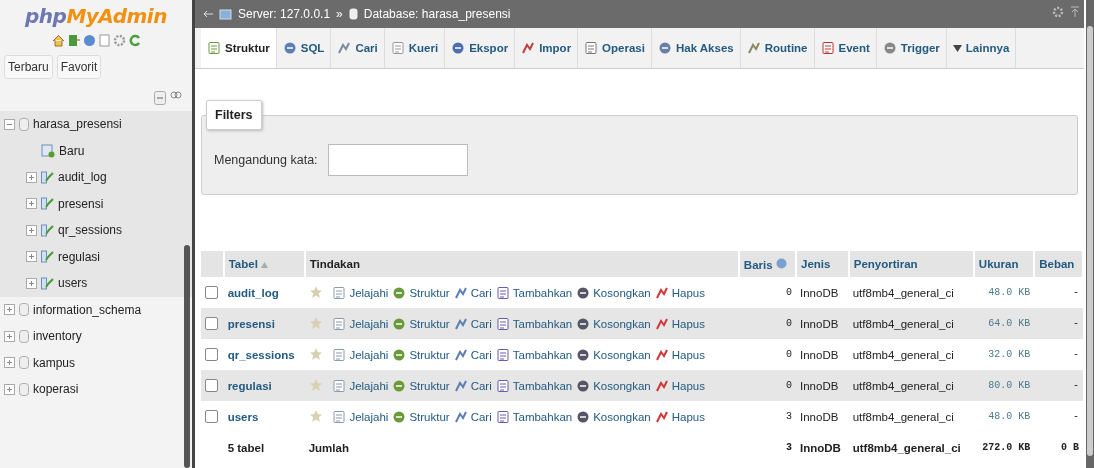 This screenshot has width=1094, height=468. I want to click on tab: Kueri, so click(415, 48).